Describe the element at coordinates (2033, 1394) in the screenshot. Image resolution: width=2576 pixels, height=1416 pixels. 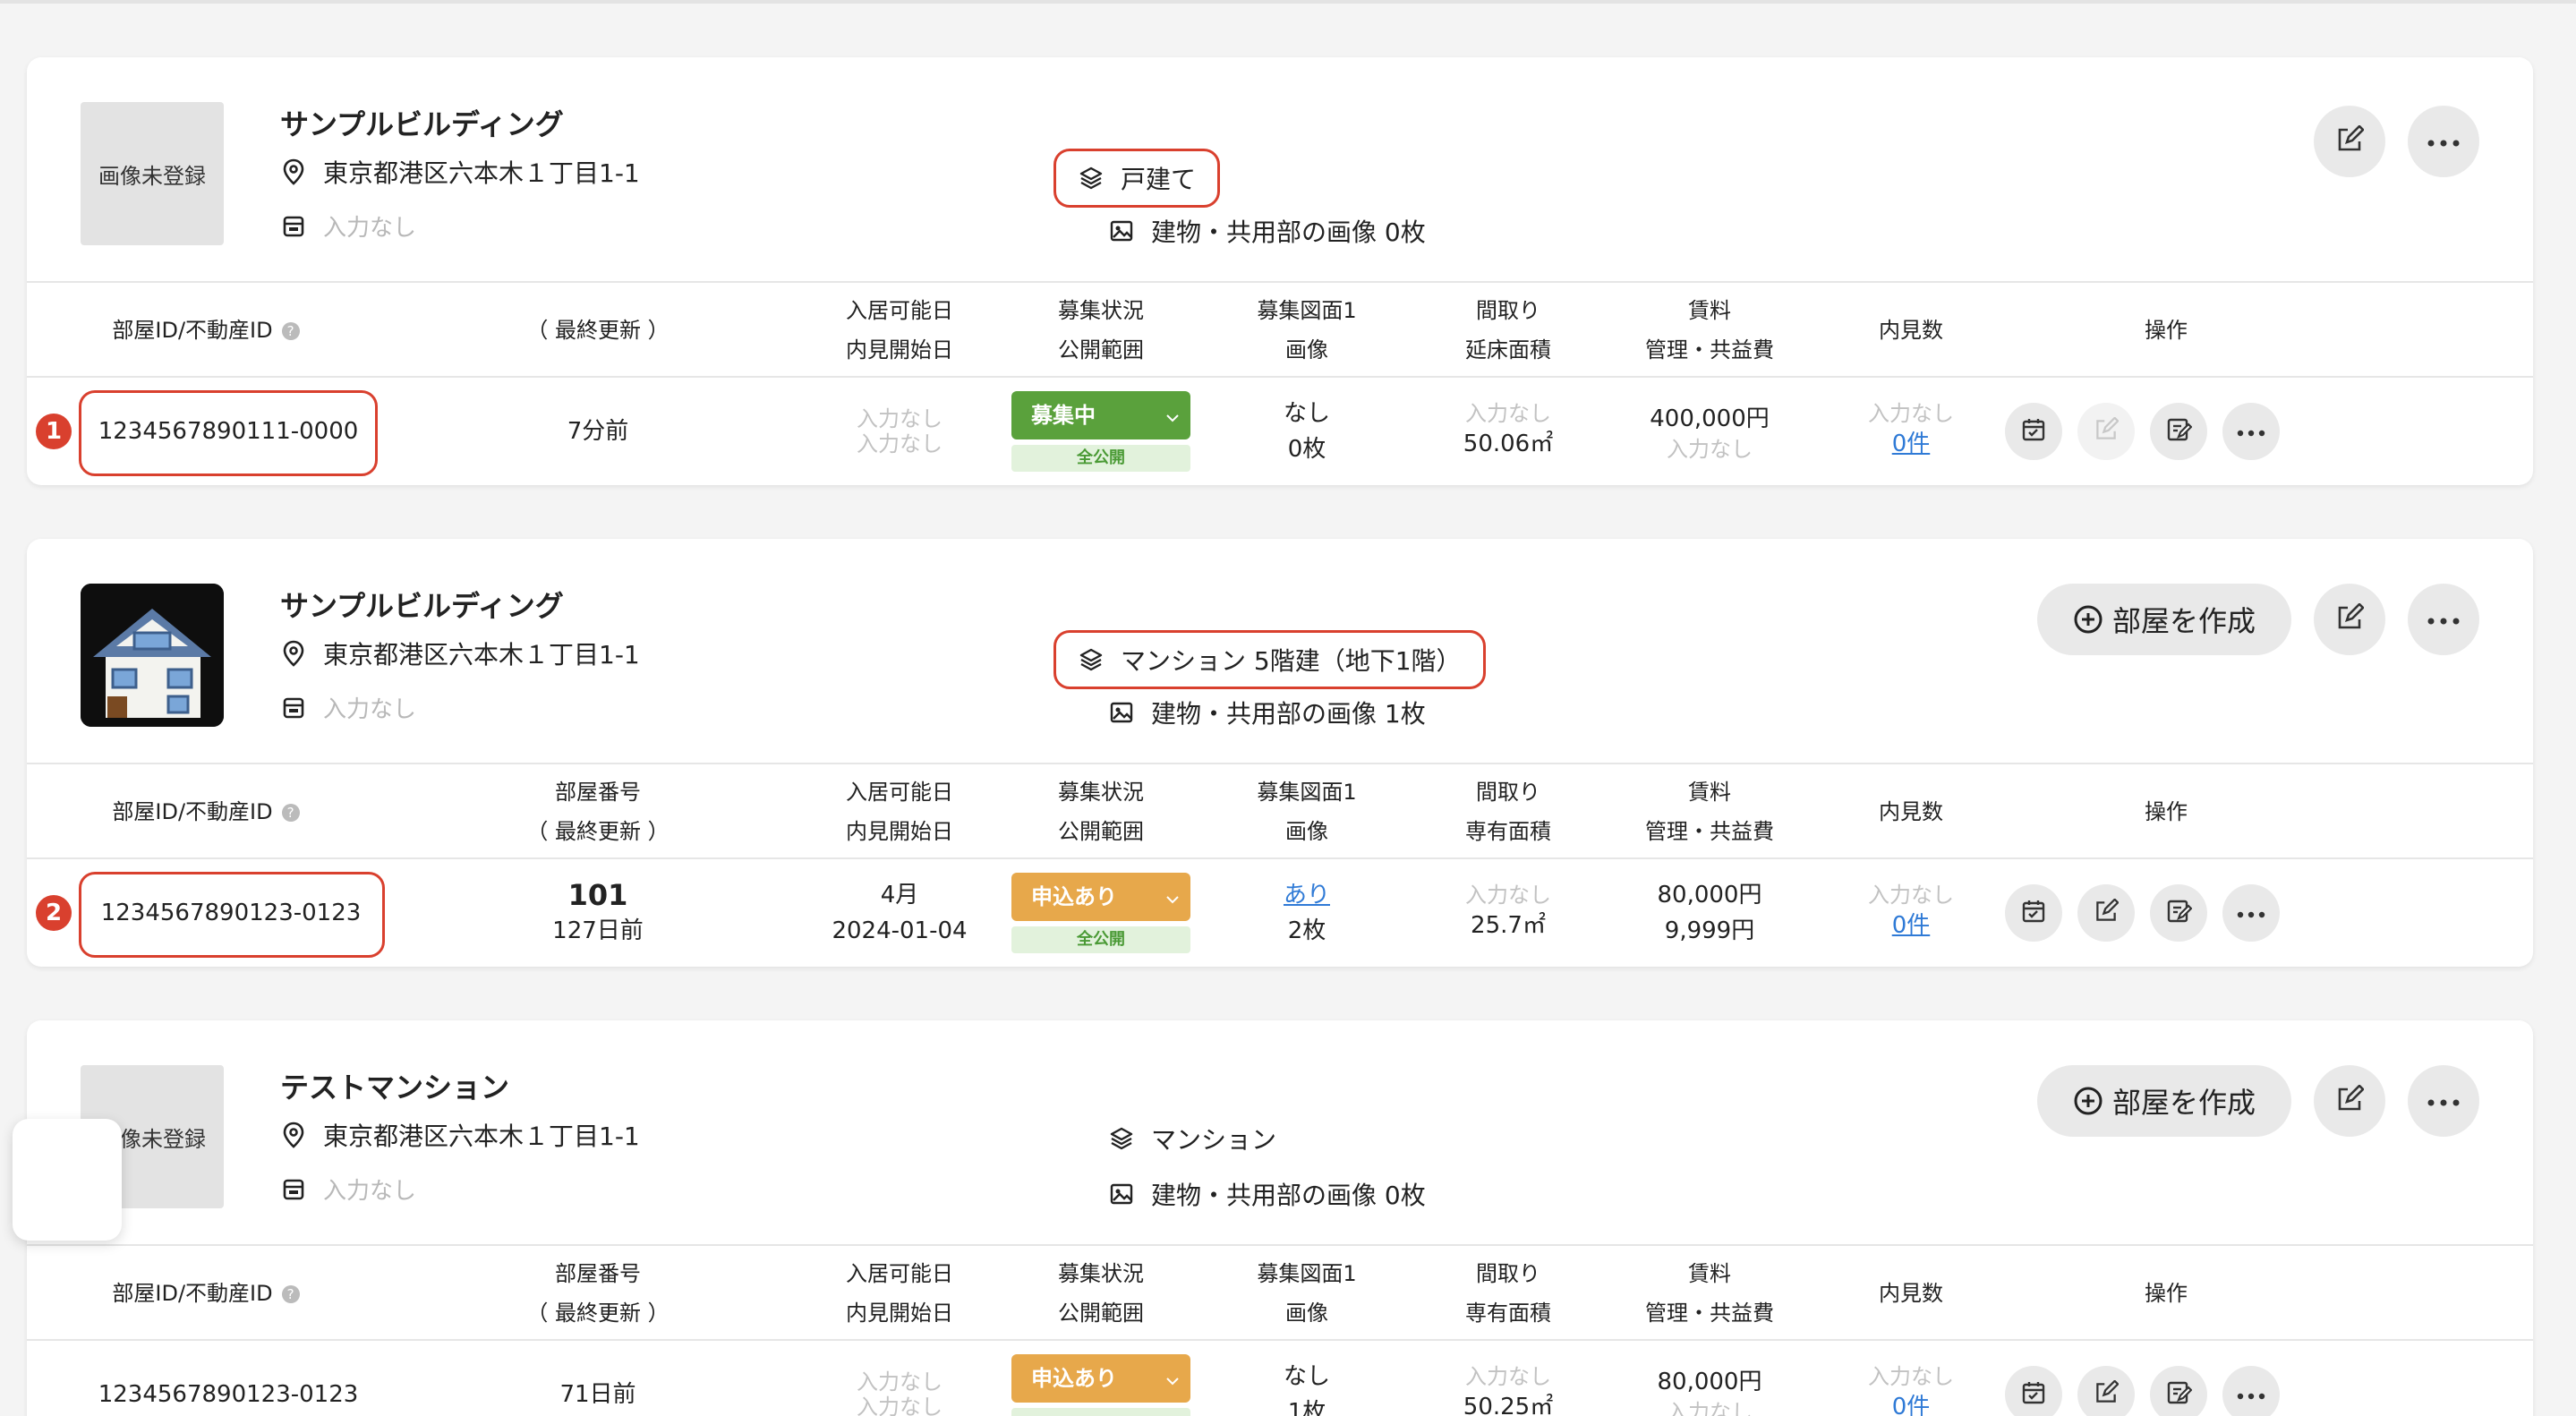
I see `calendar-check-icon` at that location.